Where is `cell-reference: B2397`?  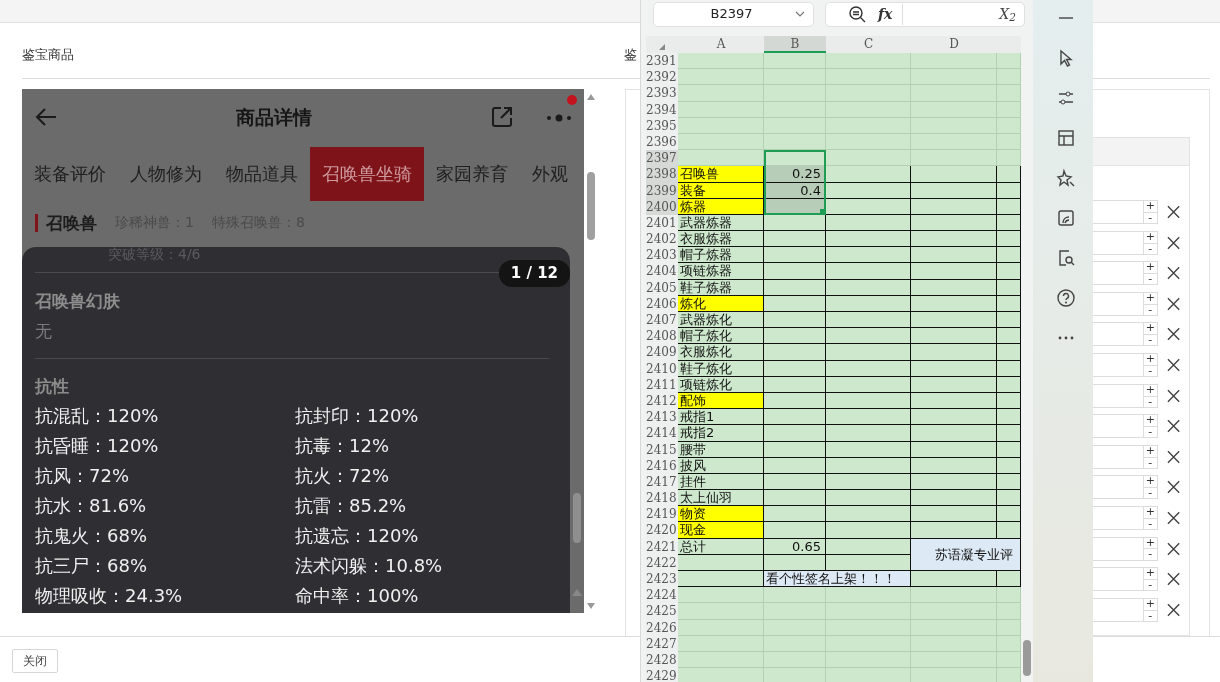 cell-reference: B2397 is located at coordinates (731, 14).